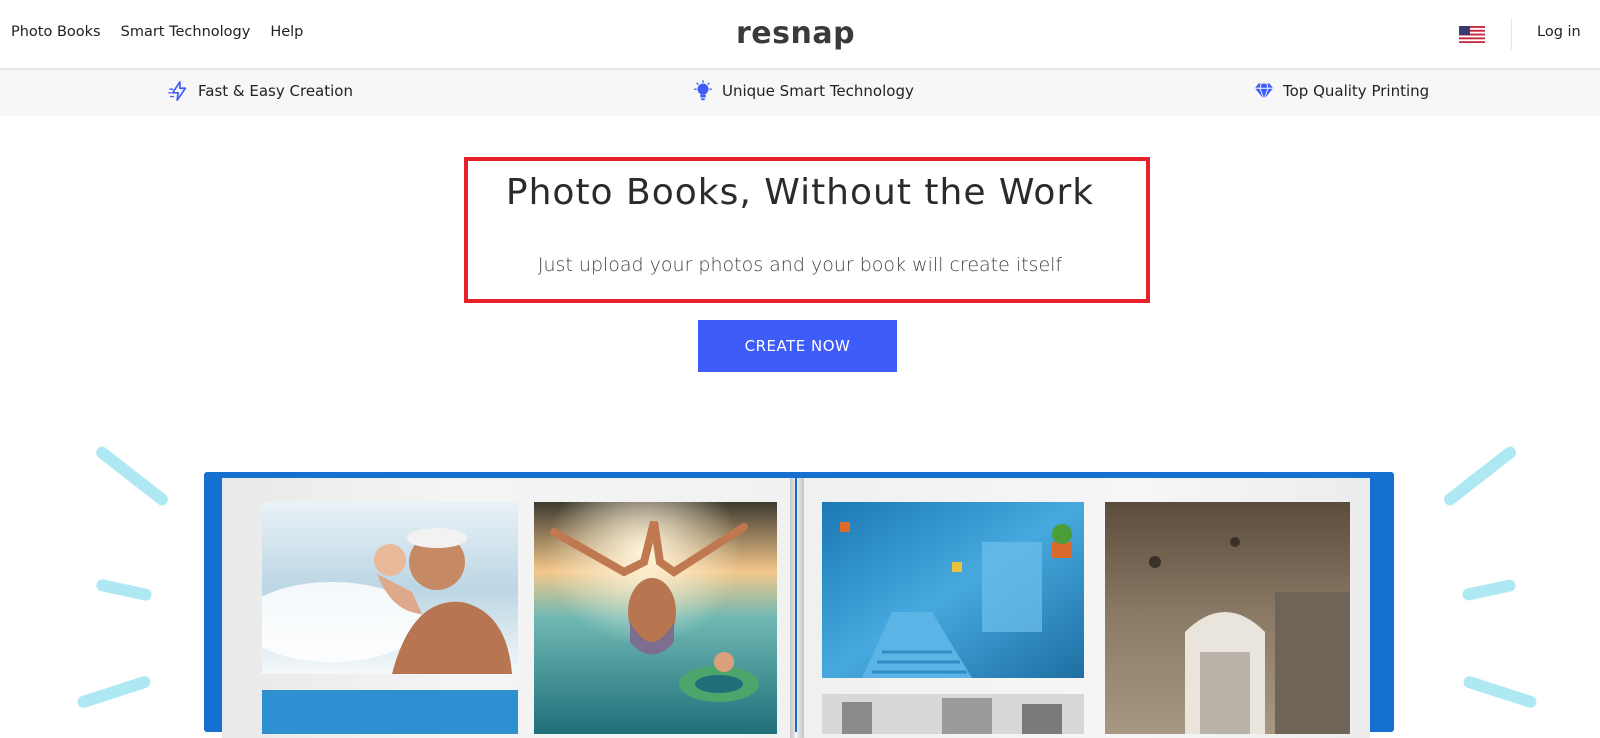 Image resolution: width=1600 pixels, height=738 pixels. Describe the element at coordinates (800, 192) in the screenshot. I see `hero-title: Photo Books, Without the Work` at that location.